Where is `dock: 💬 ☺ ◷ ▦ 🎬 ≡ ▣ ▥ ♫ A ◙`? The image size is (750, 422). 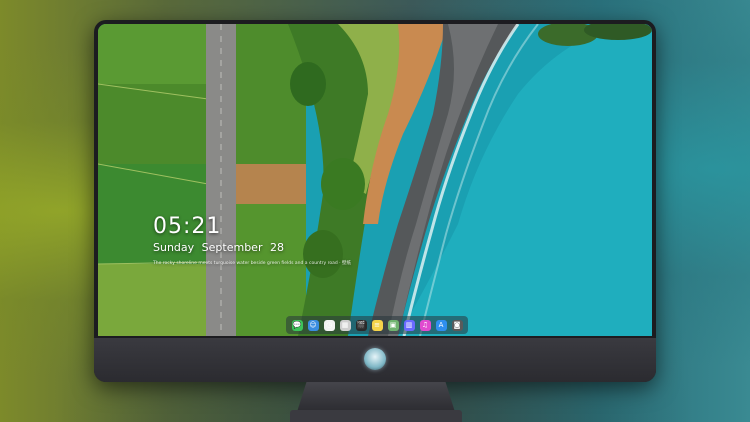 dock: 💬 ☺ ◷ ▦ 🎬 ≡ ▣ ▥ ♫ A ◙ is located at coordinates (377, 325).